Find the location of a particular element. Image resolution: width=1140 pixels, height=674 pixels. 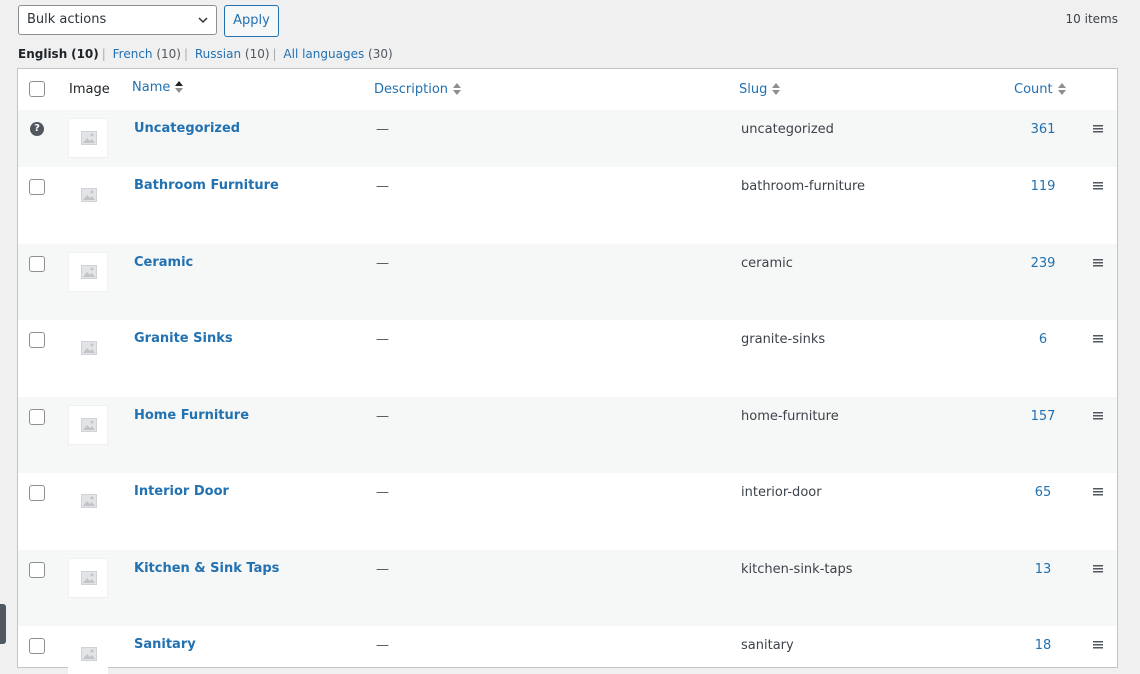

column-image: Image is located at coordinates (89, 89).